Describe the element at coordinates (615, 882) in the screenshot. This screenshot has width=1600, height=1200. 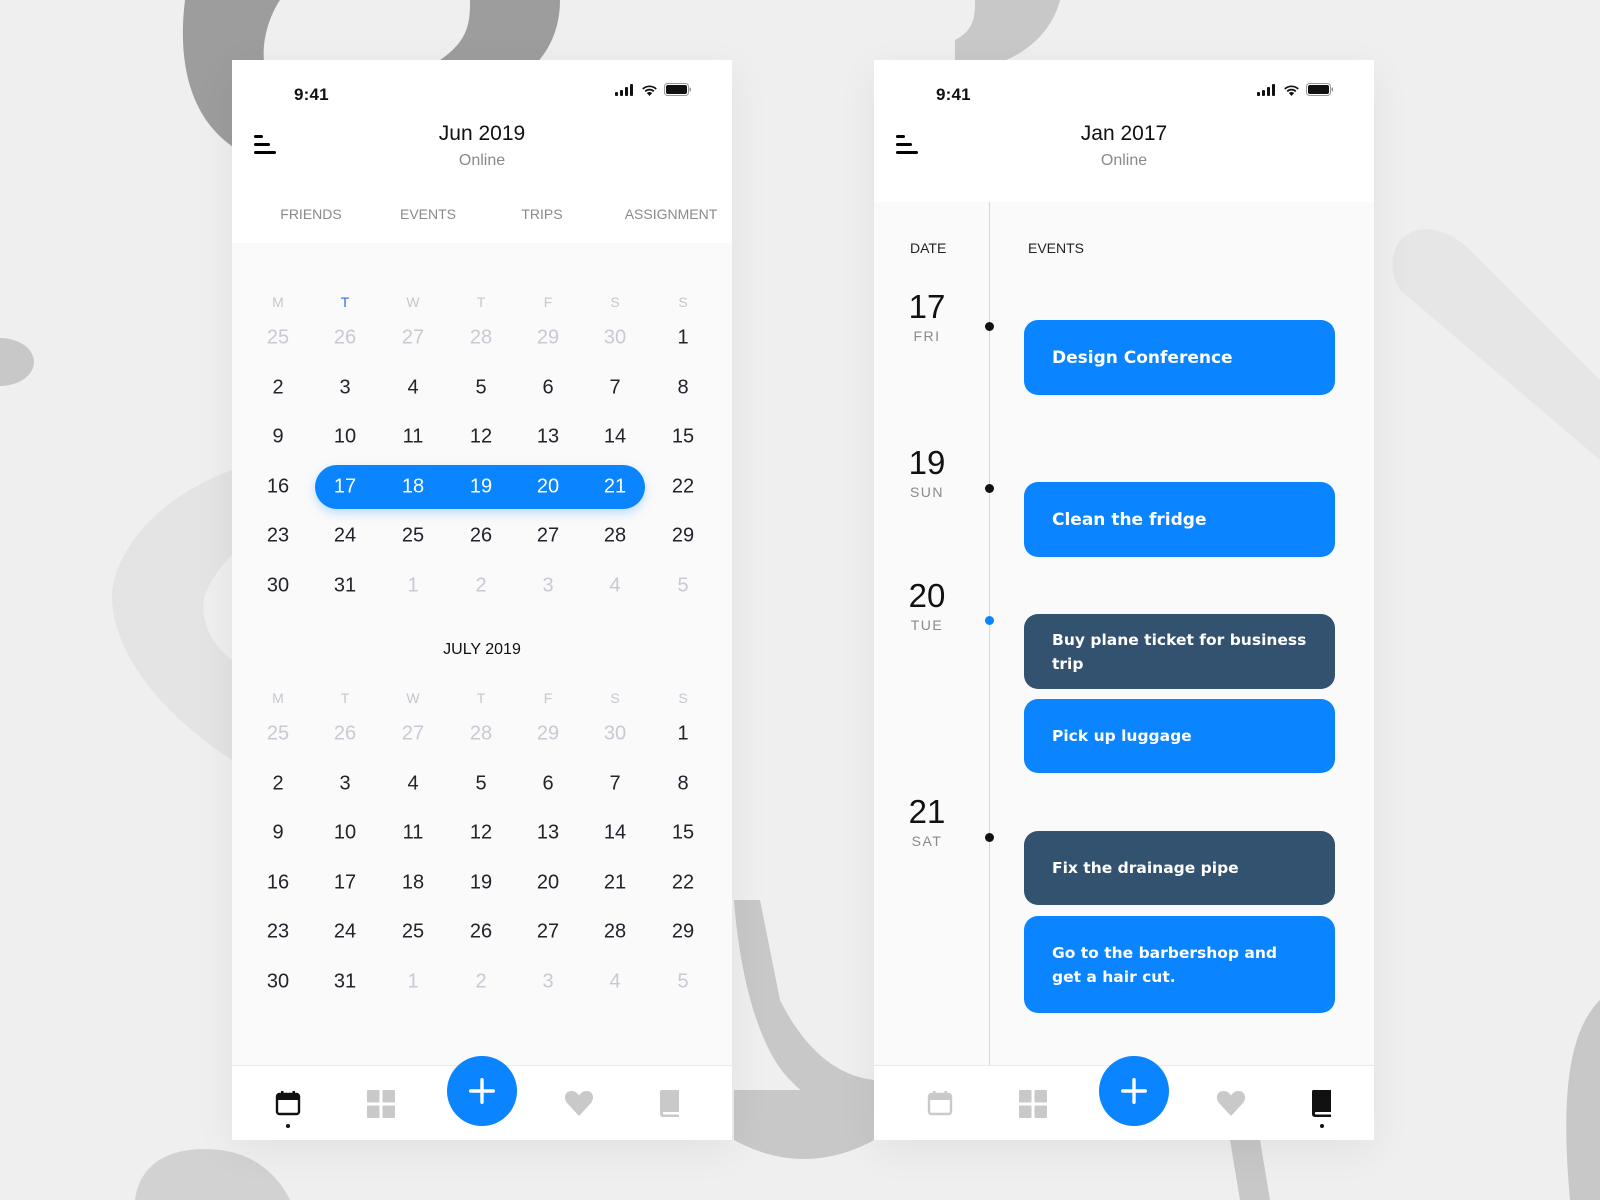
I see `calendar-day: 21` at that location.